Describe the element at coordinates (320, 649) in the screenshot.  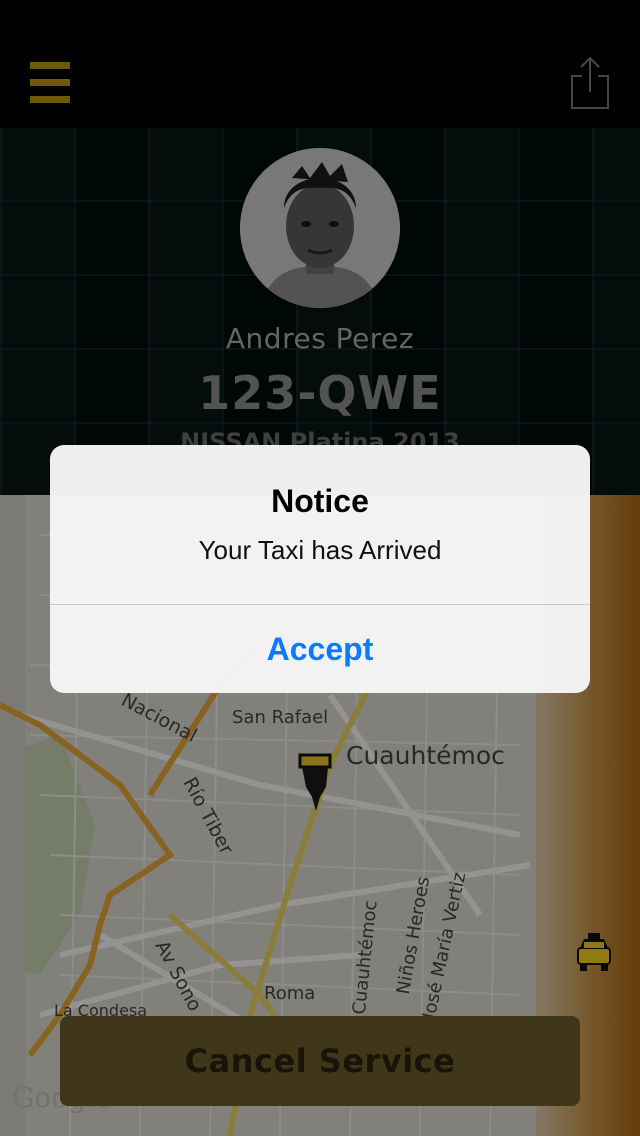
I see `accept-button: Accept` at that location.